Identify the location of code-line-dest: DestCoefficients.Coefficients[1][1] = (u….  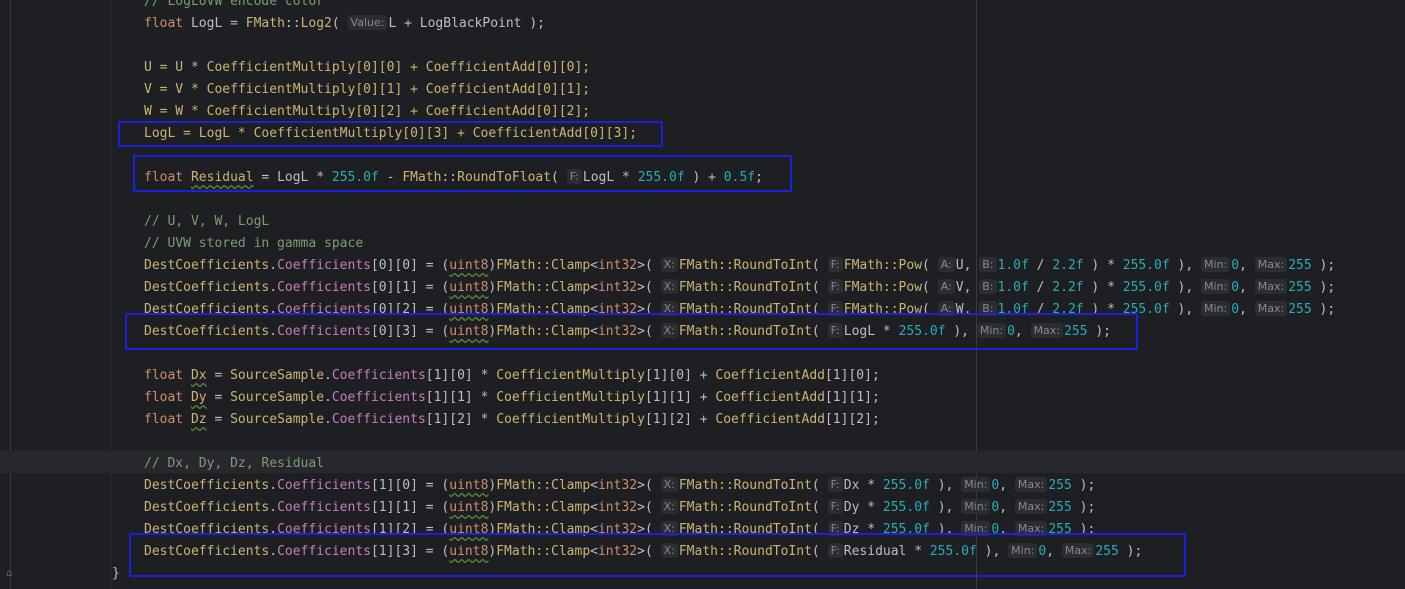
(619, 508).